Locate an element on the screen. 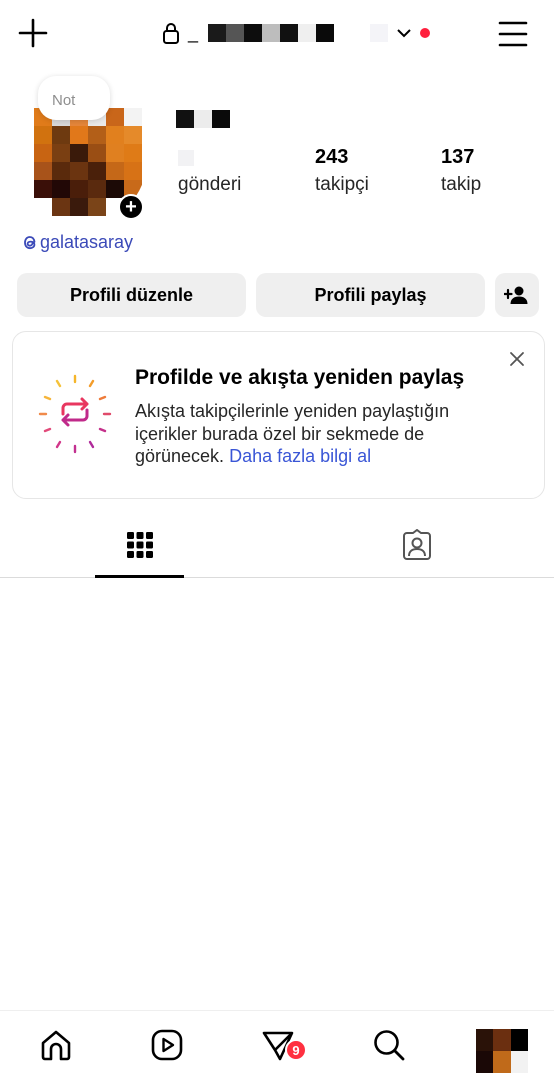 The width and height of the screenshot is (554, 1080). note-text: Not is located at coordinates (64, 100).